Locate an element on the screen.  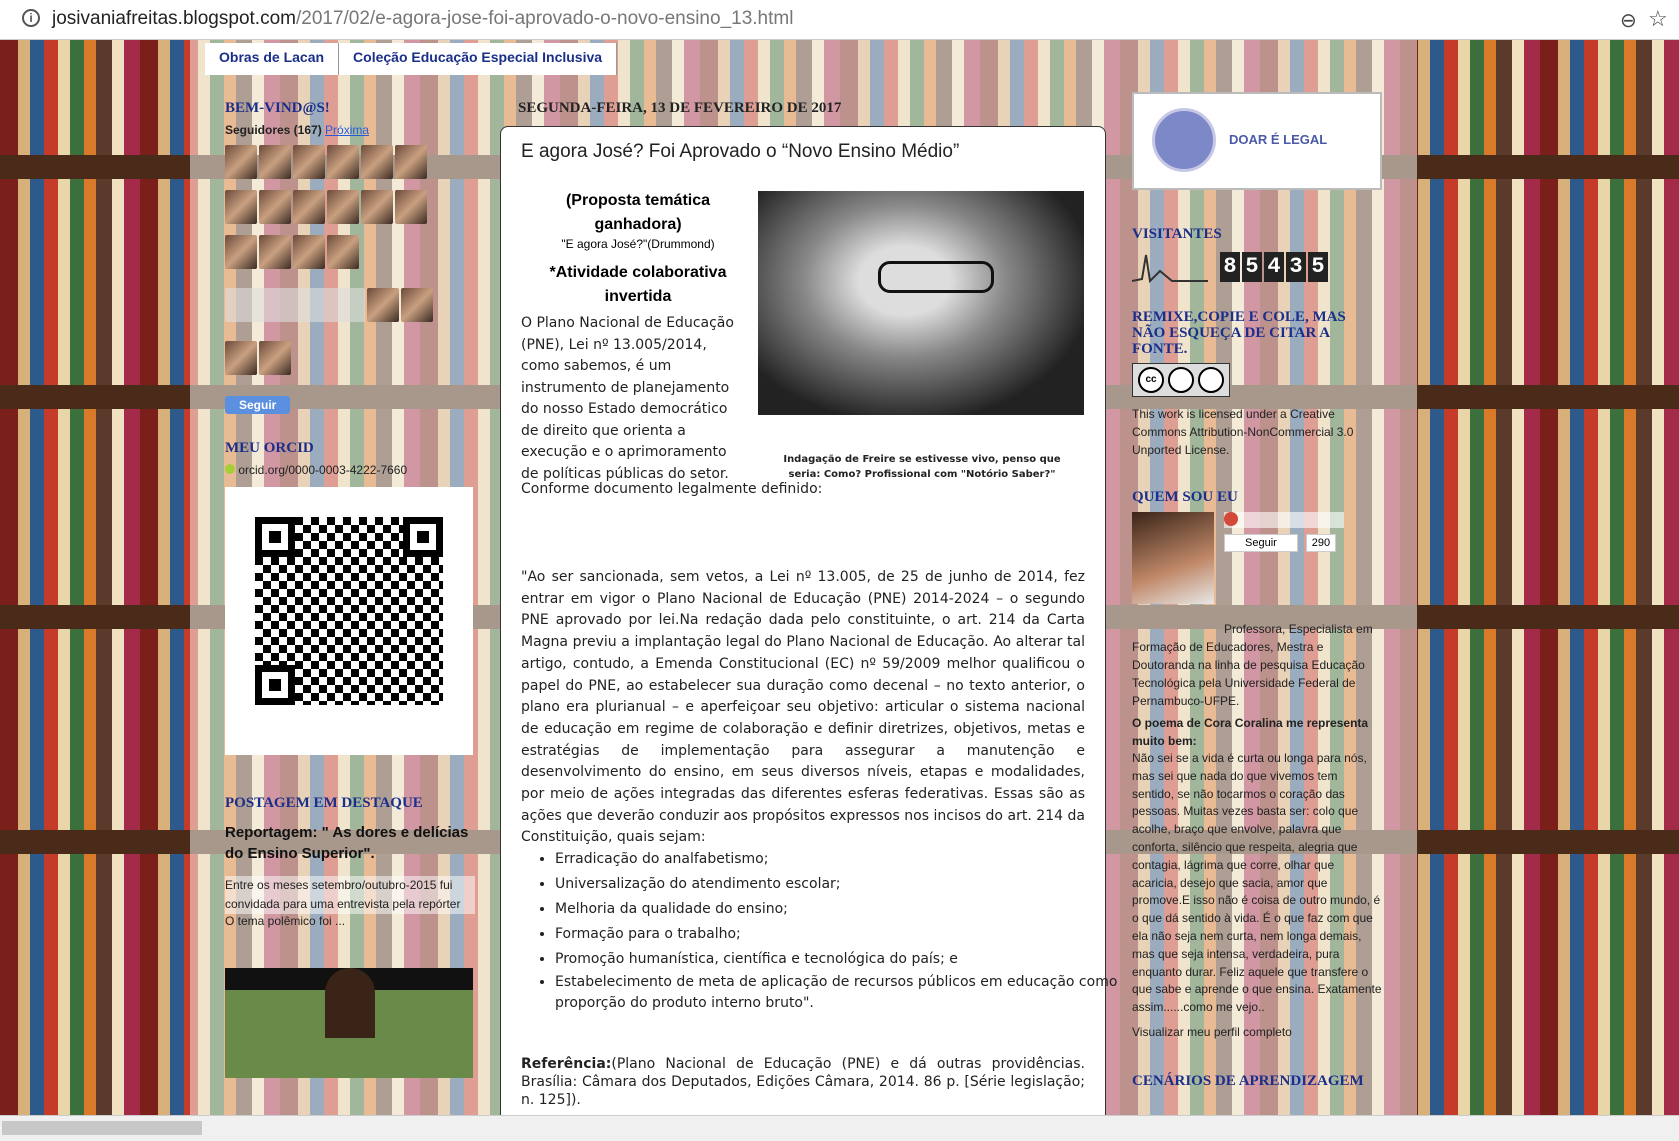
who-title: QUEM SOU EU is located at coordinates (1185, 497).